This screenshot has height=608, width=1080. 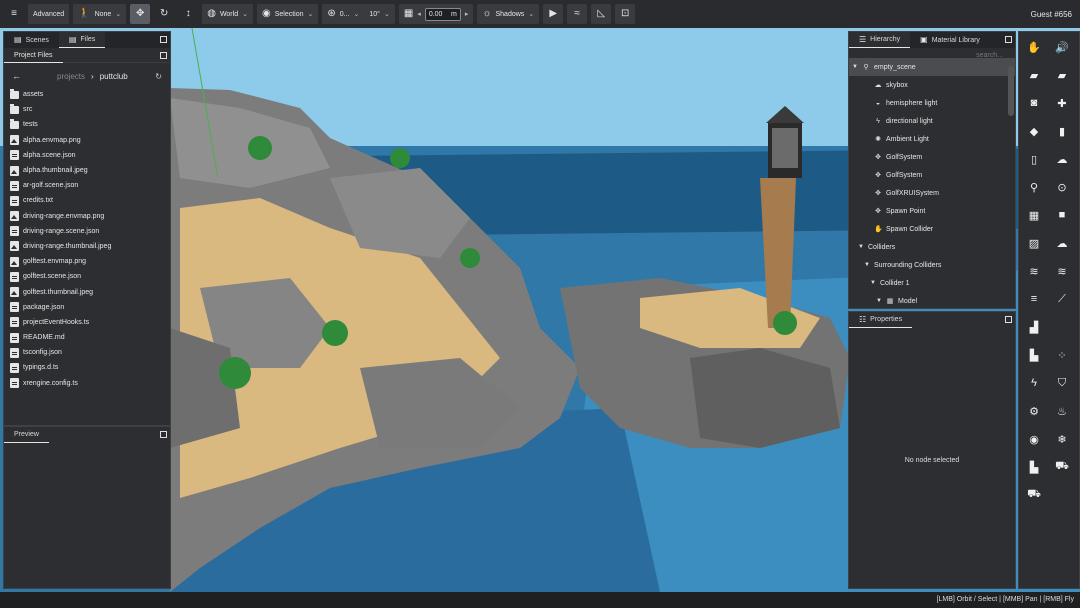 I want to click on tree-node: ✺ Ambient Light, so click(x=932, y=139).